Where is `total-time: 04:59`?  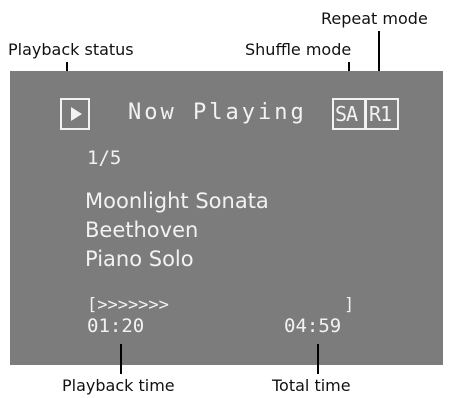 total-time: 04:59 is located at coordinates (313, 326).